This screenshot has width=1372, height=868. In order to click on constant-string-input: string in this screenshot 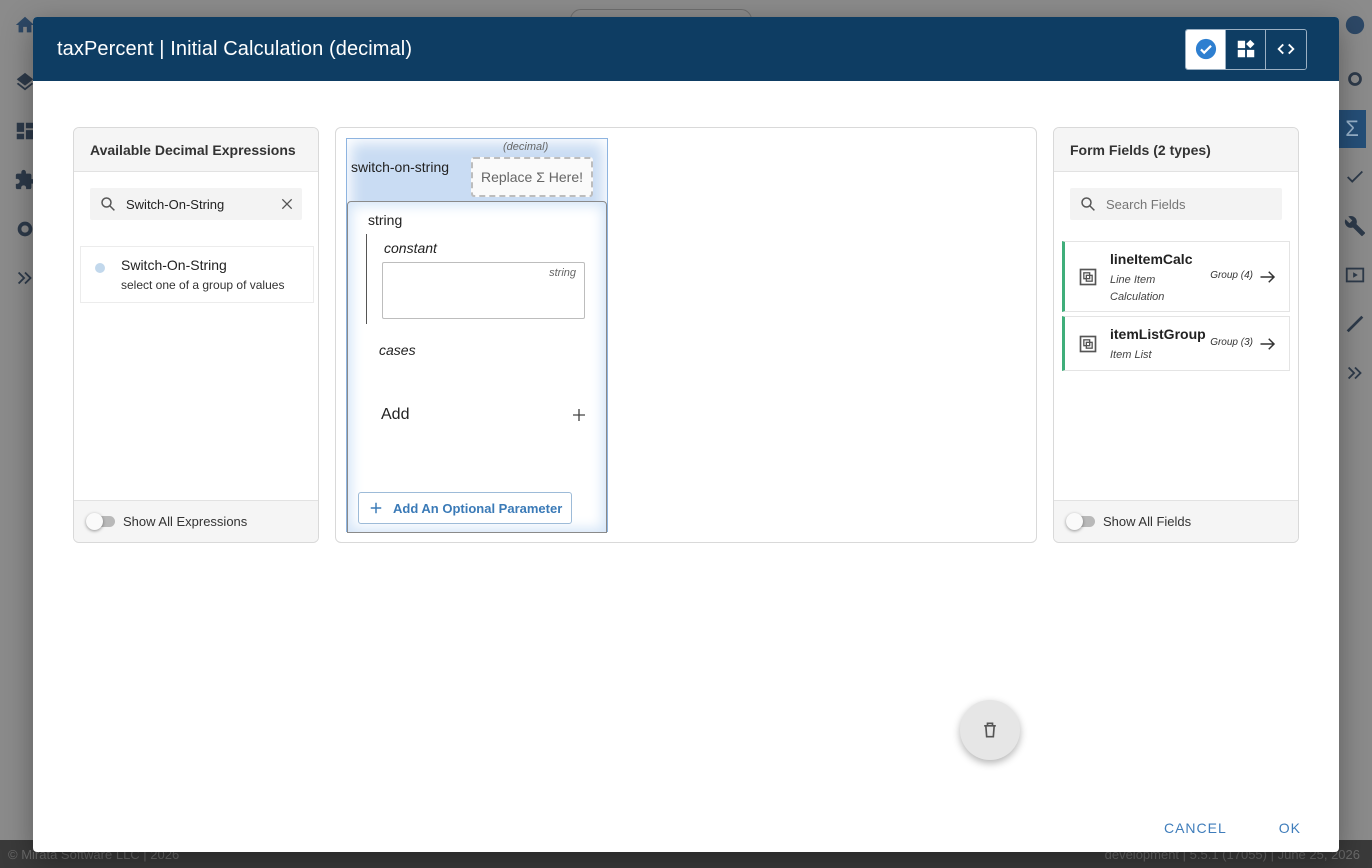, I will do `click(483, 290)`.